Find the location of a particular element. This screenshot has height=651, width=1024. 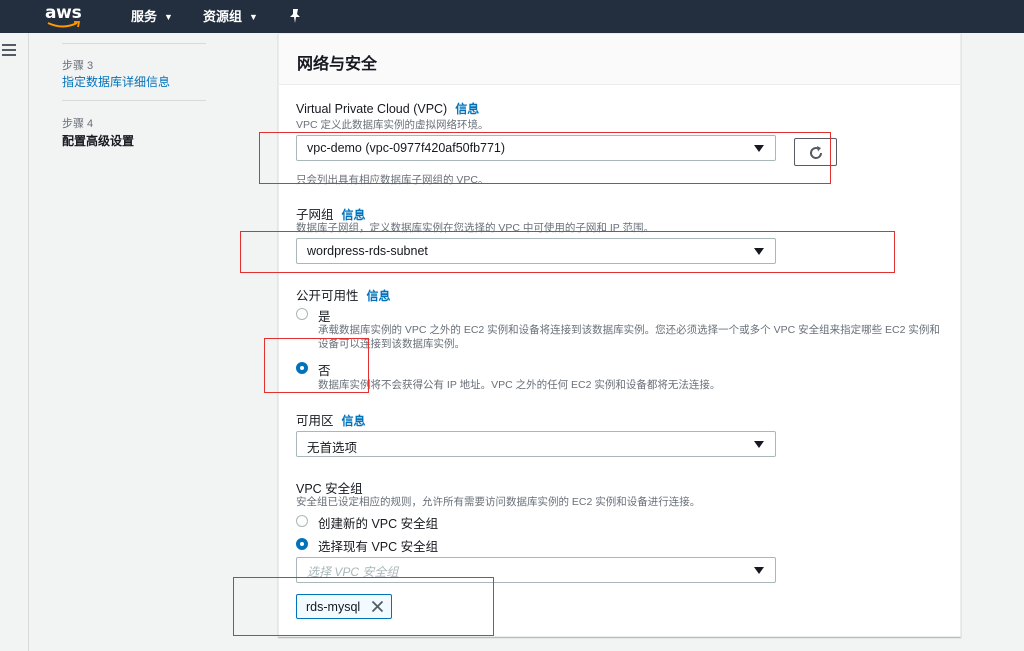

step-3-link: 指定数据库详细信息 is located at coordinates (116, 81).